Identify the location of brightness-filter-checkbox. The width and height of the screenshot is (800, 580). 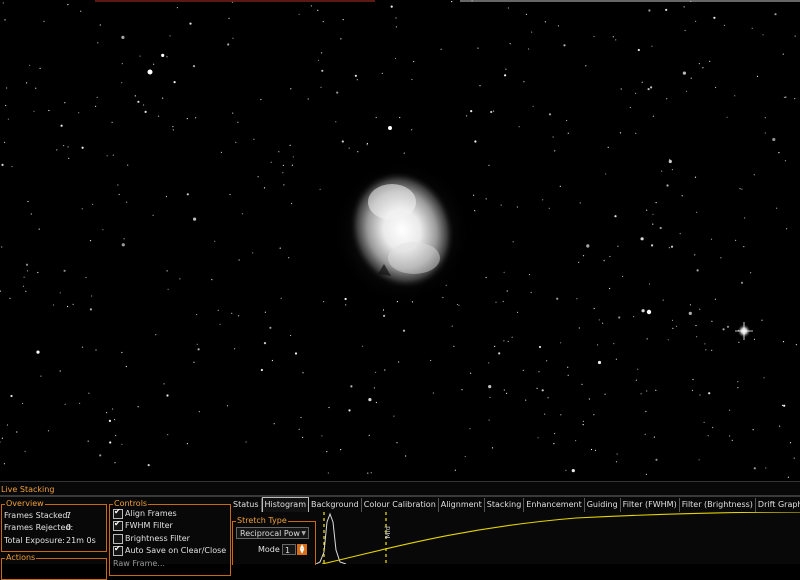
(118, 539).